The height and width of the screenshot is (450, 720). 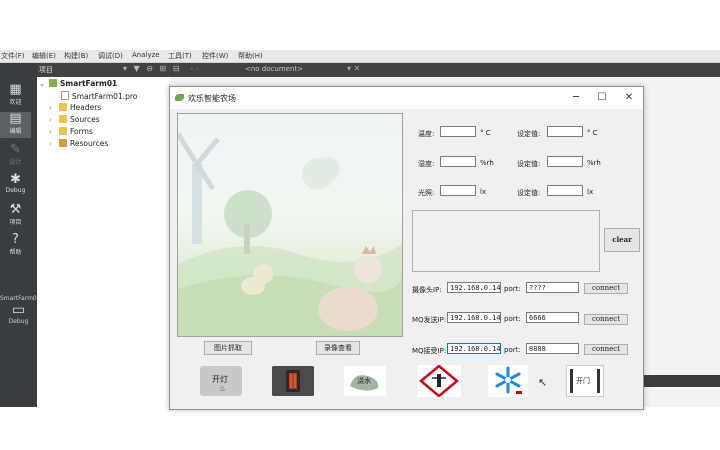 What do you see at coordinates (571, 381) in the screenshot?
I see `door-frame-left` at bounding box center [571, 381].